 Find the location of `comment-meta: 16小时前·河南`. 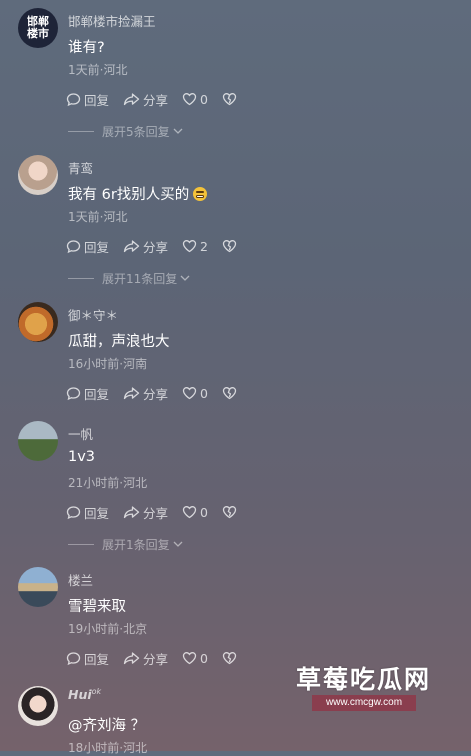

comment-meta: 16小时前·河南 is located at coordinates (108, 364).